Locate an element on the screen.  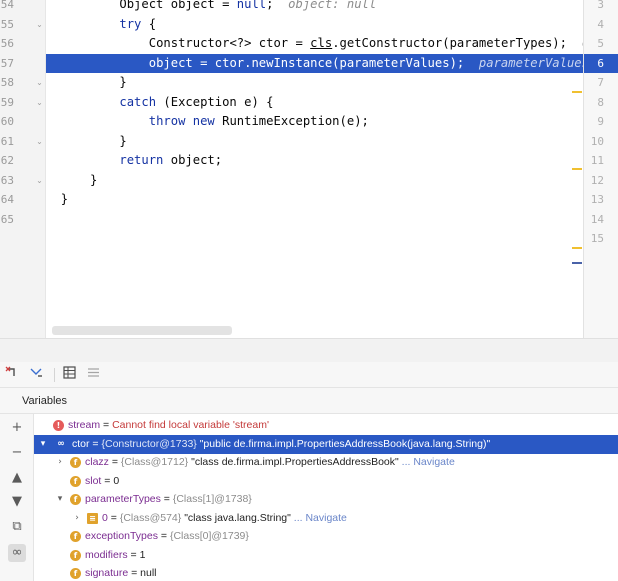
variable-row: f slot = 0 is located at coordinates (326, 481).